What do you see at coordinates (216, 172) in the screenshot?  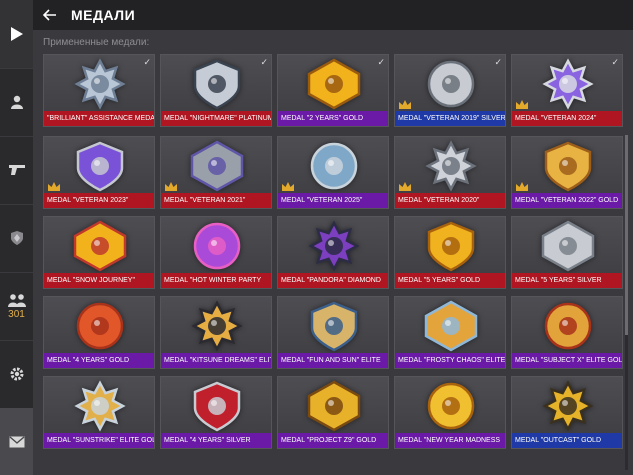 I see `medal-card: MEDAL "VETERAN 2021"` at bounding box center [216, 172].